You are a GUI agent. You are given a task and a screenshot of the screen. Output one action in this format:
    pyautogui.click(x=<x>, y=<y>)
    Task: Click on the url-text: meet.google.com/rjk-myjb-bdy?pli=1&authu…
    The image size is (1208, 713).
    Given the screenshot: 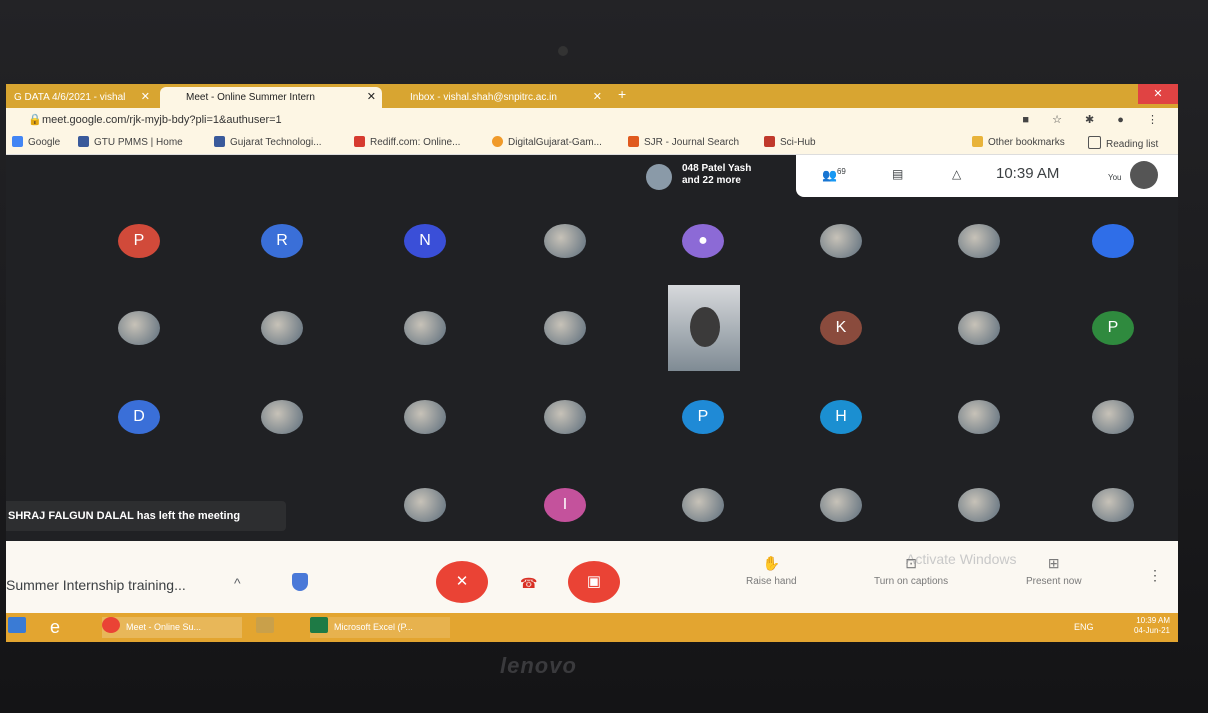 What is the action you would take?
    pyautogui.click(x=162, y=120)
    